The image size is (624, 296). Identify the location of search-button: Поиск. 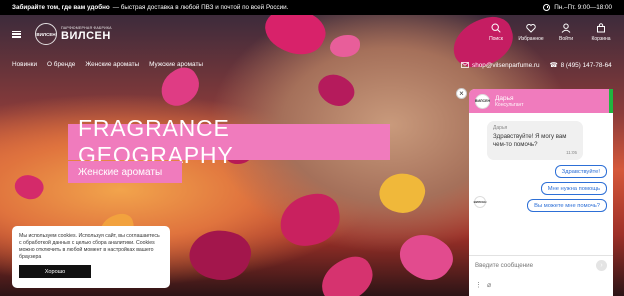
(496, 32).